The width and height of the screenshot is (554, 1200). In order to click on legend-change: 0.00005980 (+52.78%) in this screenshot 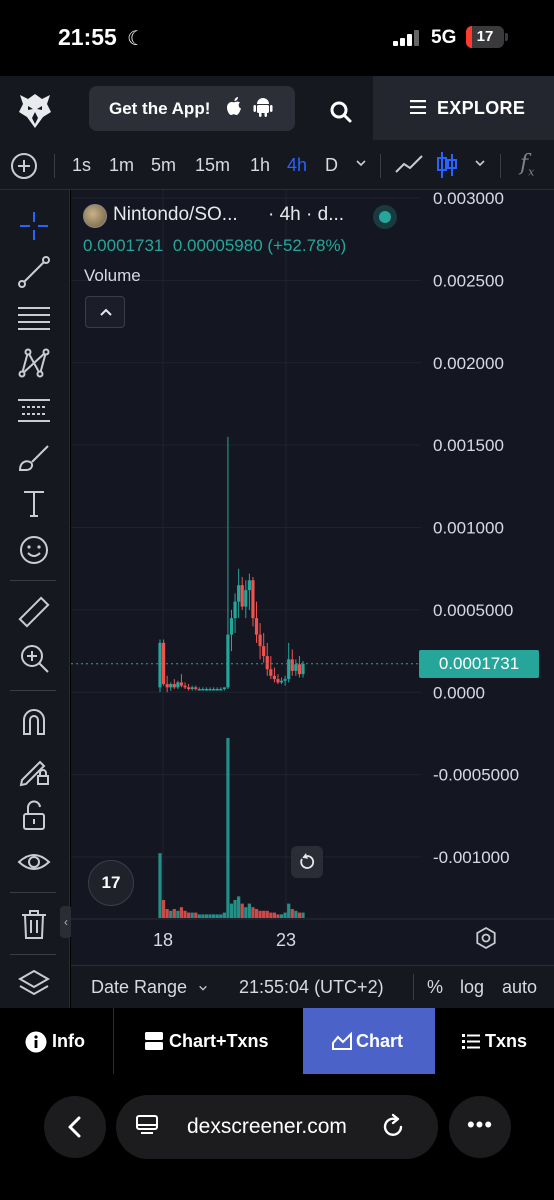, I will do `click(259, 245)`.